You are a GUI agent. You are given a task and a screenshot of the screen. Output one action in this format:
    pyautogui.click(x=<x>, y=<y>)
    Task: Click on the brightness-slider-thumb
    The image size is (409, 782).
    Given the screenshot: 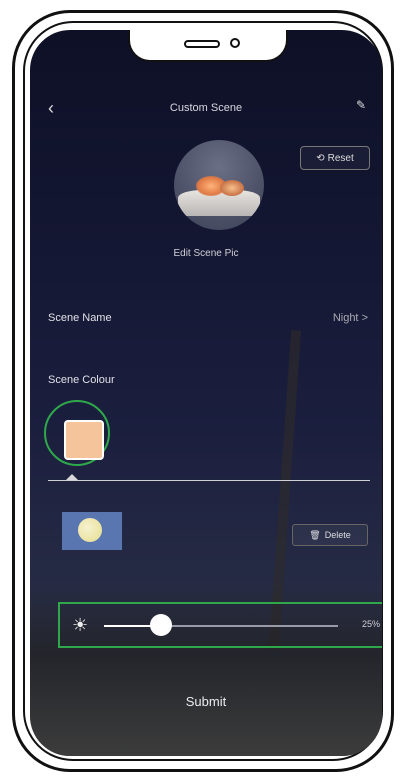 What is the action you would take?
    pyautogui.click(x=160, y=625)
    